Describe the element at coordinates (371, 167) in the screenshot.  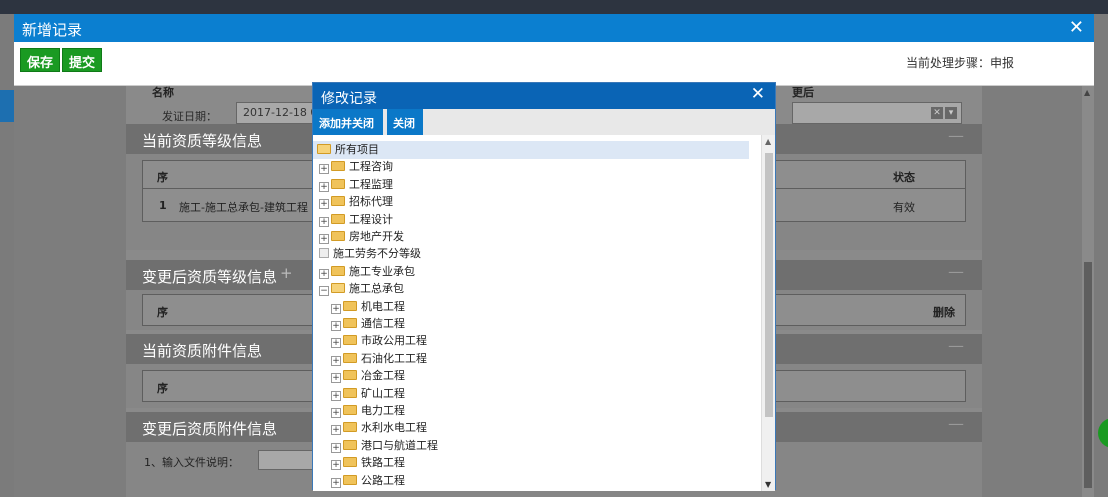
I see `tree-node-label: 工程咨询` at that location.